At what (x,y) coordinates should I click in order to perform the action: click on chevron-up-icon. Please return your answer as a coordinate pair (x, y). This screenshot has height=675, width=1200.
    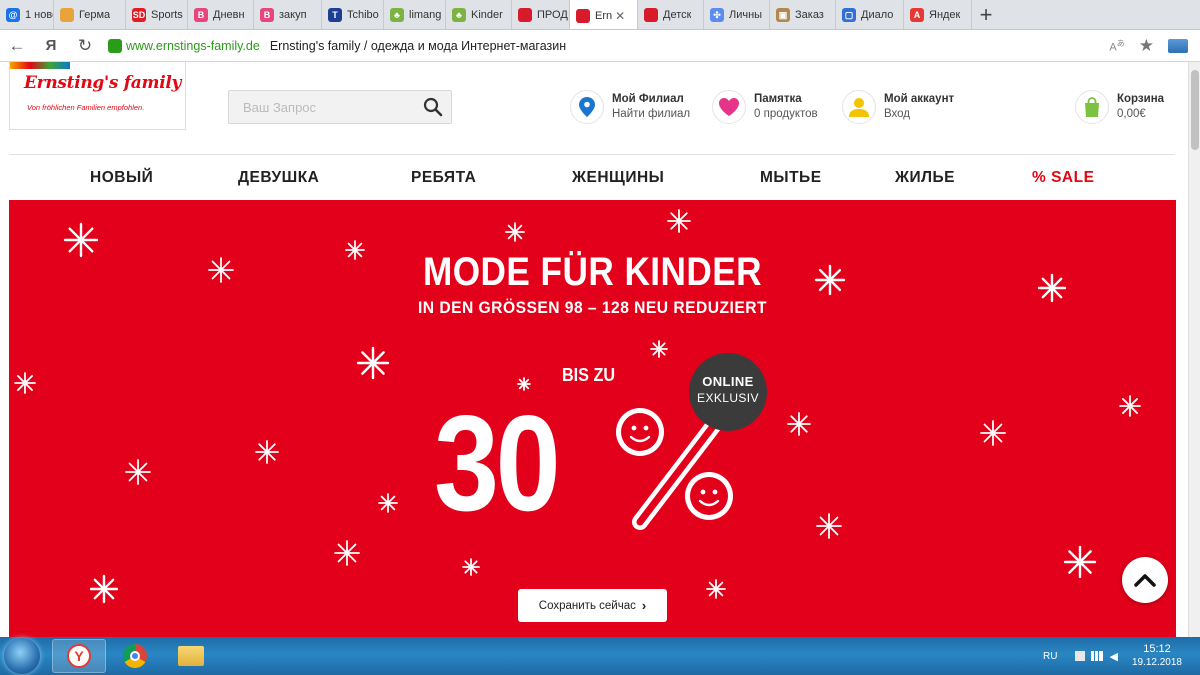
    Looking at the image, I should click on (1145, 580).